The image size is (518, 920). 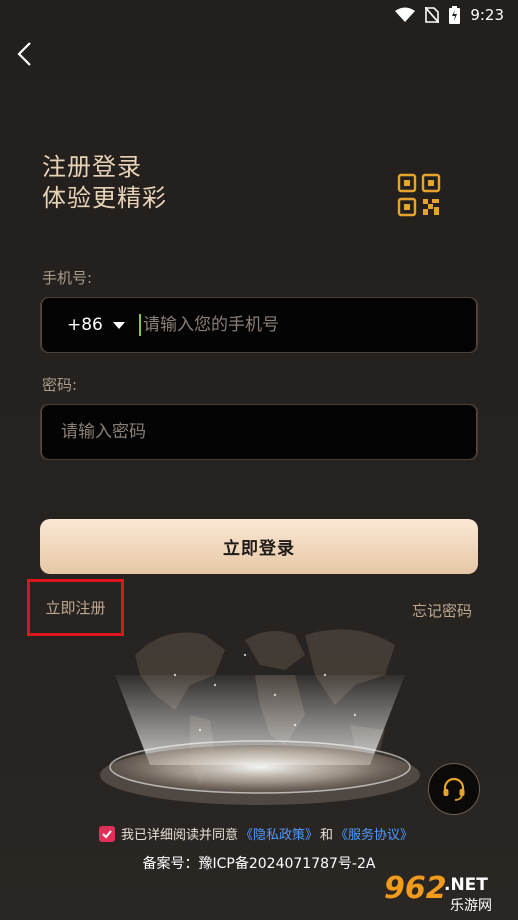 I want to click on world-map-hologram-illustration, so click(x=260, y=717).